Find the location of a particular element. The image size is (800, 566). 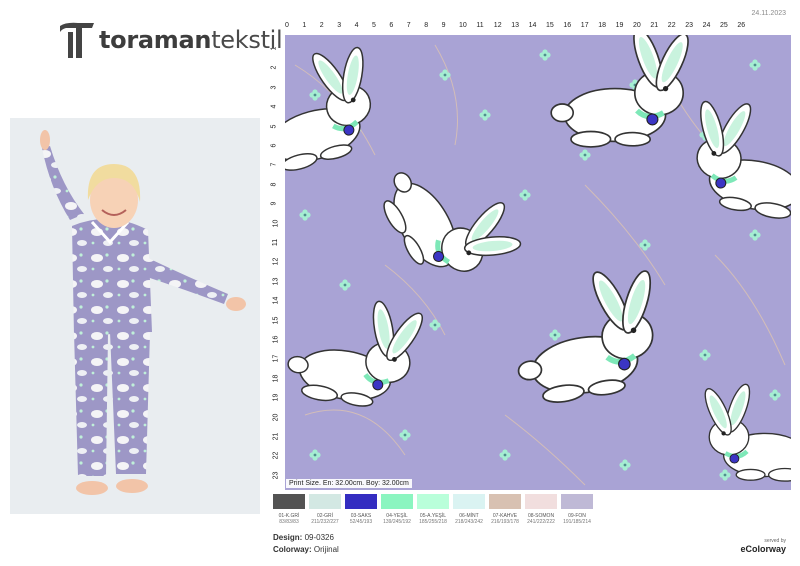

color-chip: 08-SOMON 241/222/222 is located at coordinates (541, 509).